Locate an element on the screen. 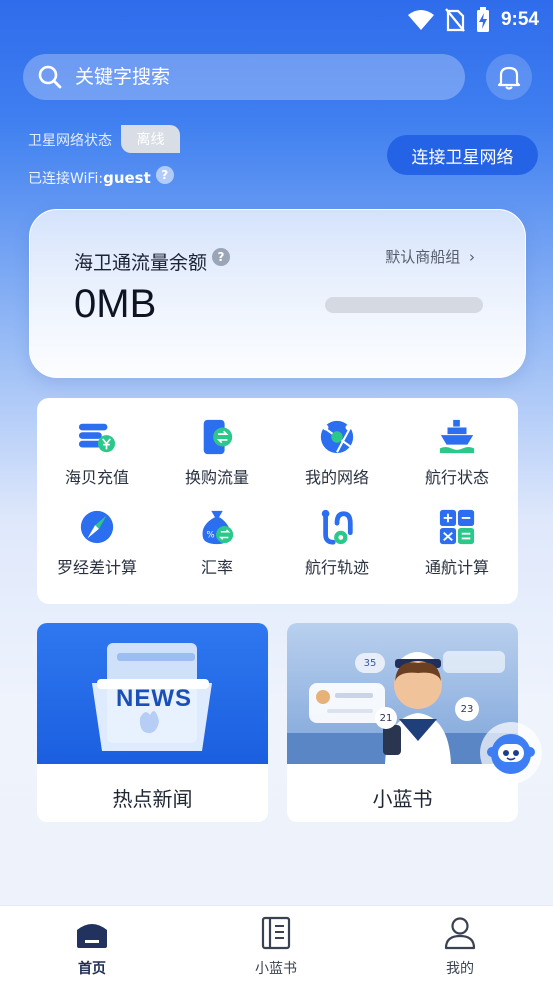 This screenshot has height=983, width=553. service-label: 航行状态 is located at coordinates (456, 477).